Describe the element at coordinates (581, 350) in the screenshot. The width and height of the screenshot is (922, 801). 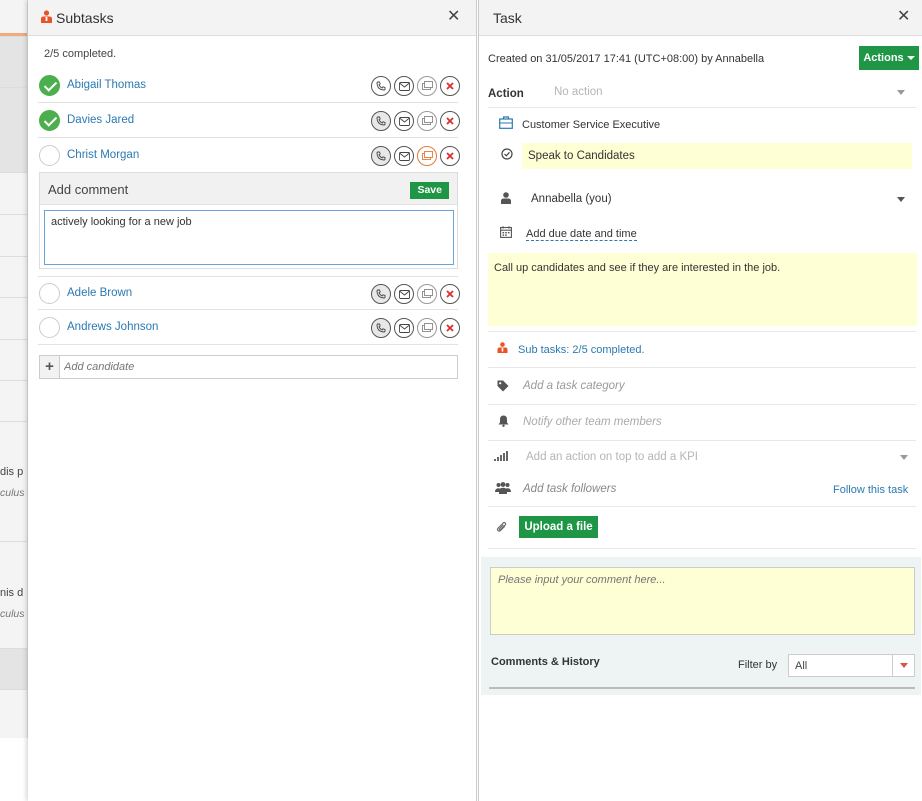
I see `subtasks-link: Sub tasks: 2/5 completed.` at that location.